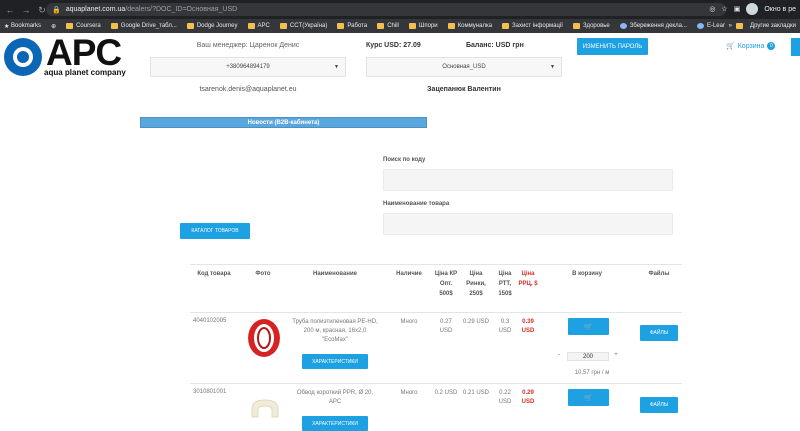 The image size is (800, 431). Describe the element at coordinates (22, 26) in the screenshot. I see `bookmarks-menu: ★ Bookmarks` at that location.